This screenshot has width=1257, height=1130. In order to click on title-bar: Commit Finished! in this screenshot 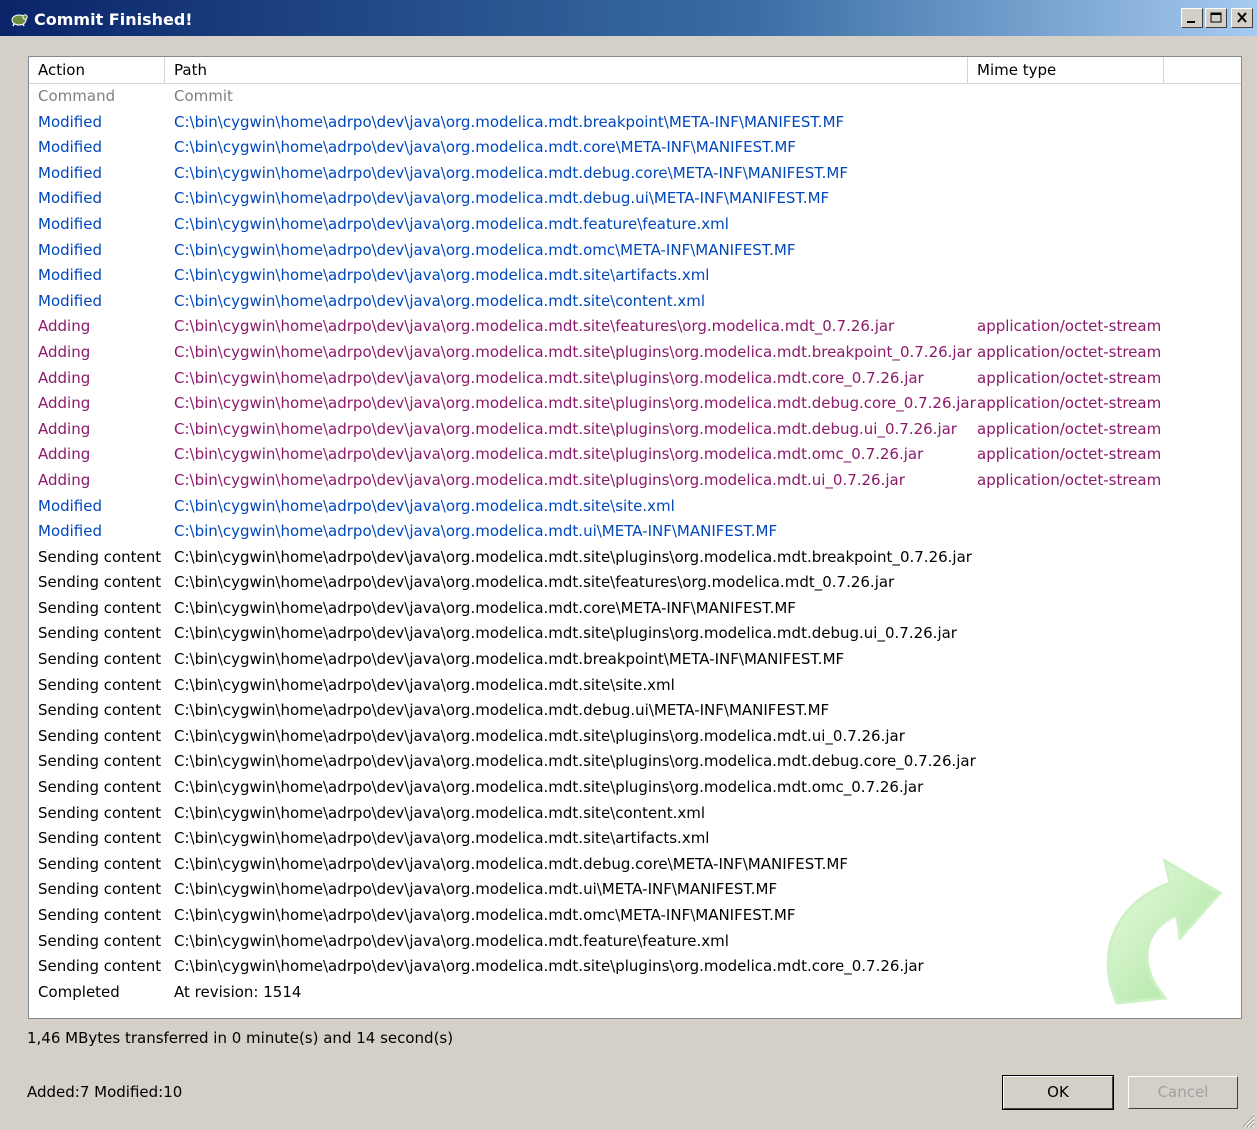, I will do `click(628, 19)`.